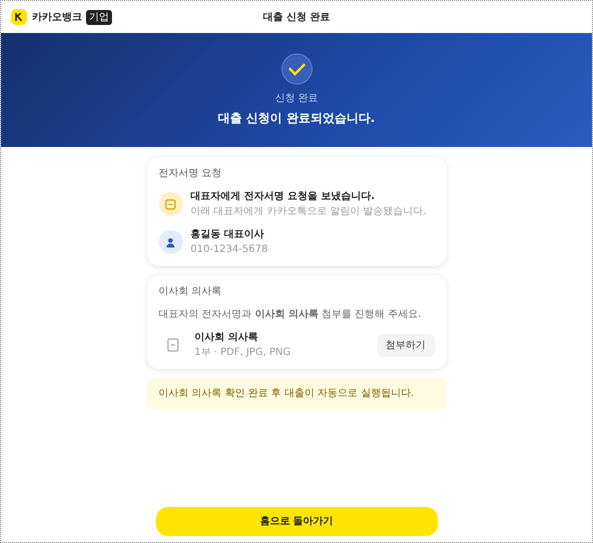  Describe the element at coordinates (57, 17) in the screenshot. I see `brand-name: 카카오뱅크` at that location.